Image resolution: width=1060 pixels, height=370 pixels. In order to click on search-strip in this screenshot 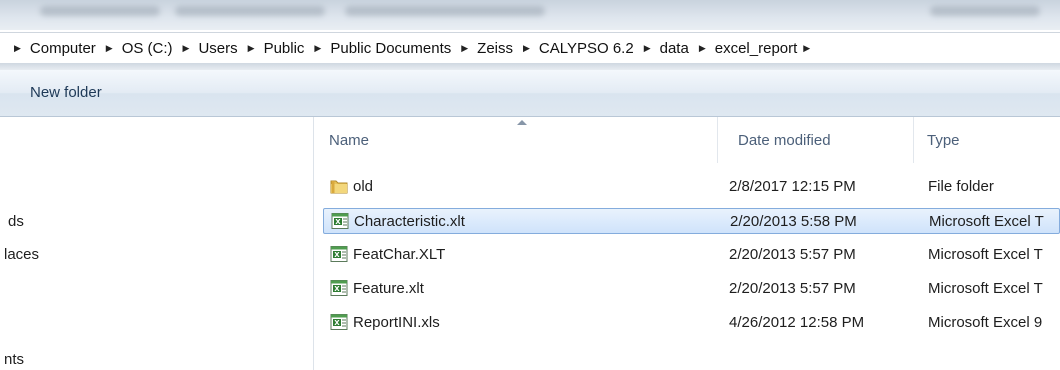, I will do `click(530, 66)`.